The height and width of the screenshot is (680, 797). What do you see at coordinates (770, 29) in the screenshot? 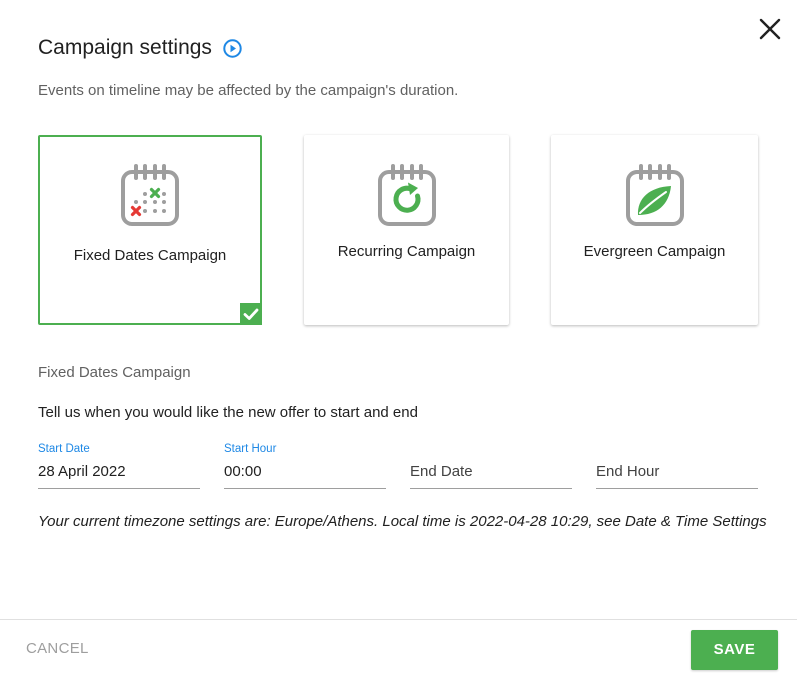
I see `close-icon` at bounding box center [770, 29].